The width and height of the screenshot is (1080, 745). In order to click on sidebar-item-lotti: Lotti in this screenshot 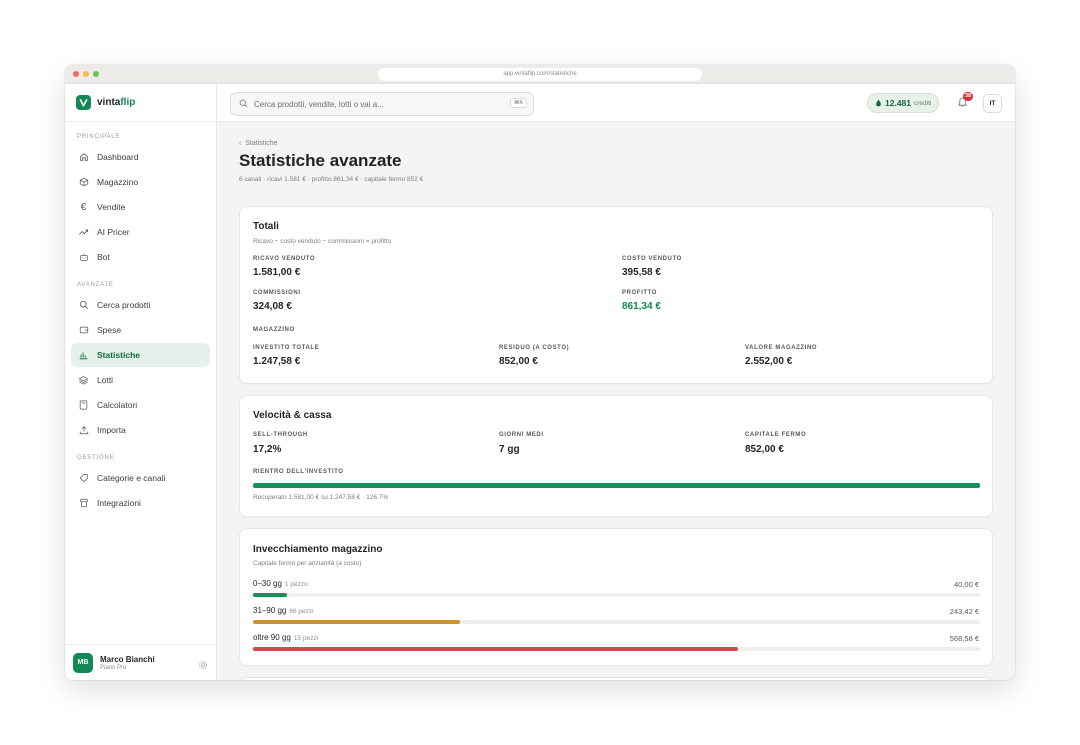, I will do `click(140, 380)`.